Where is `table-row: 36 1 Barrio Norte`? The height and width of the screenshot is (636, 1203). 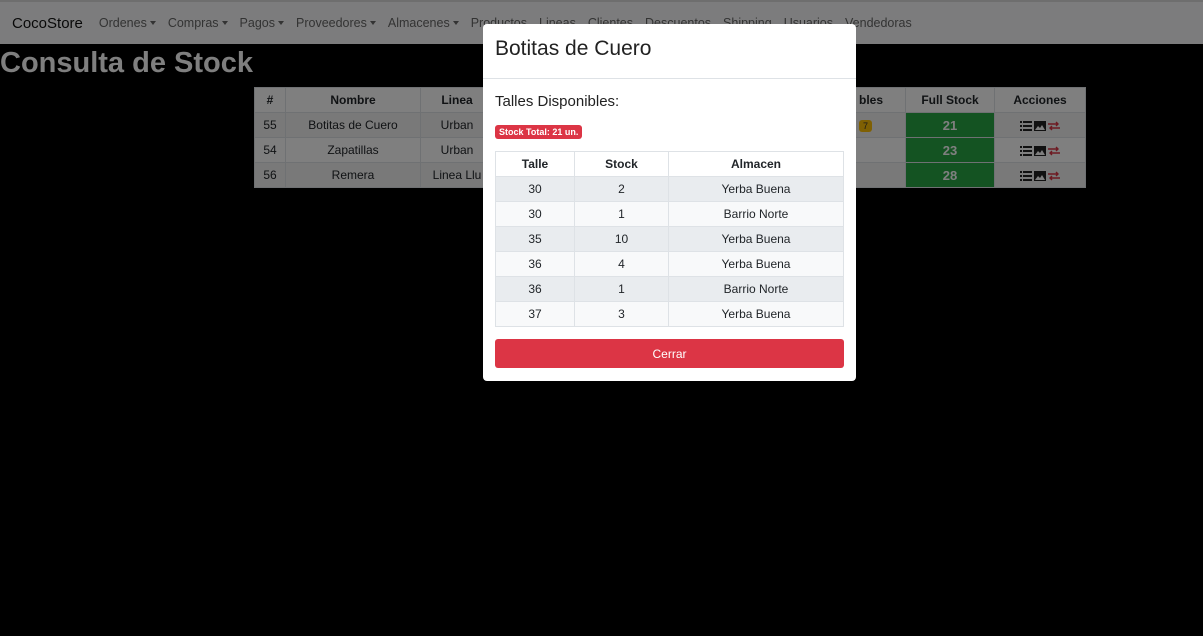
table-row: 36 1 Barrio Norte is located at coordinates (669, 289).